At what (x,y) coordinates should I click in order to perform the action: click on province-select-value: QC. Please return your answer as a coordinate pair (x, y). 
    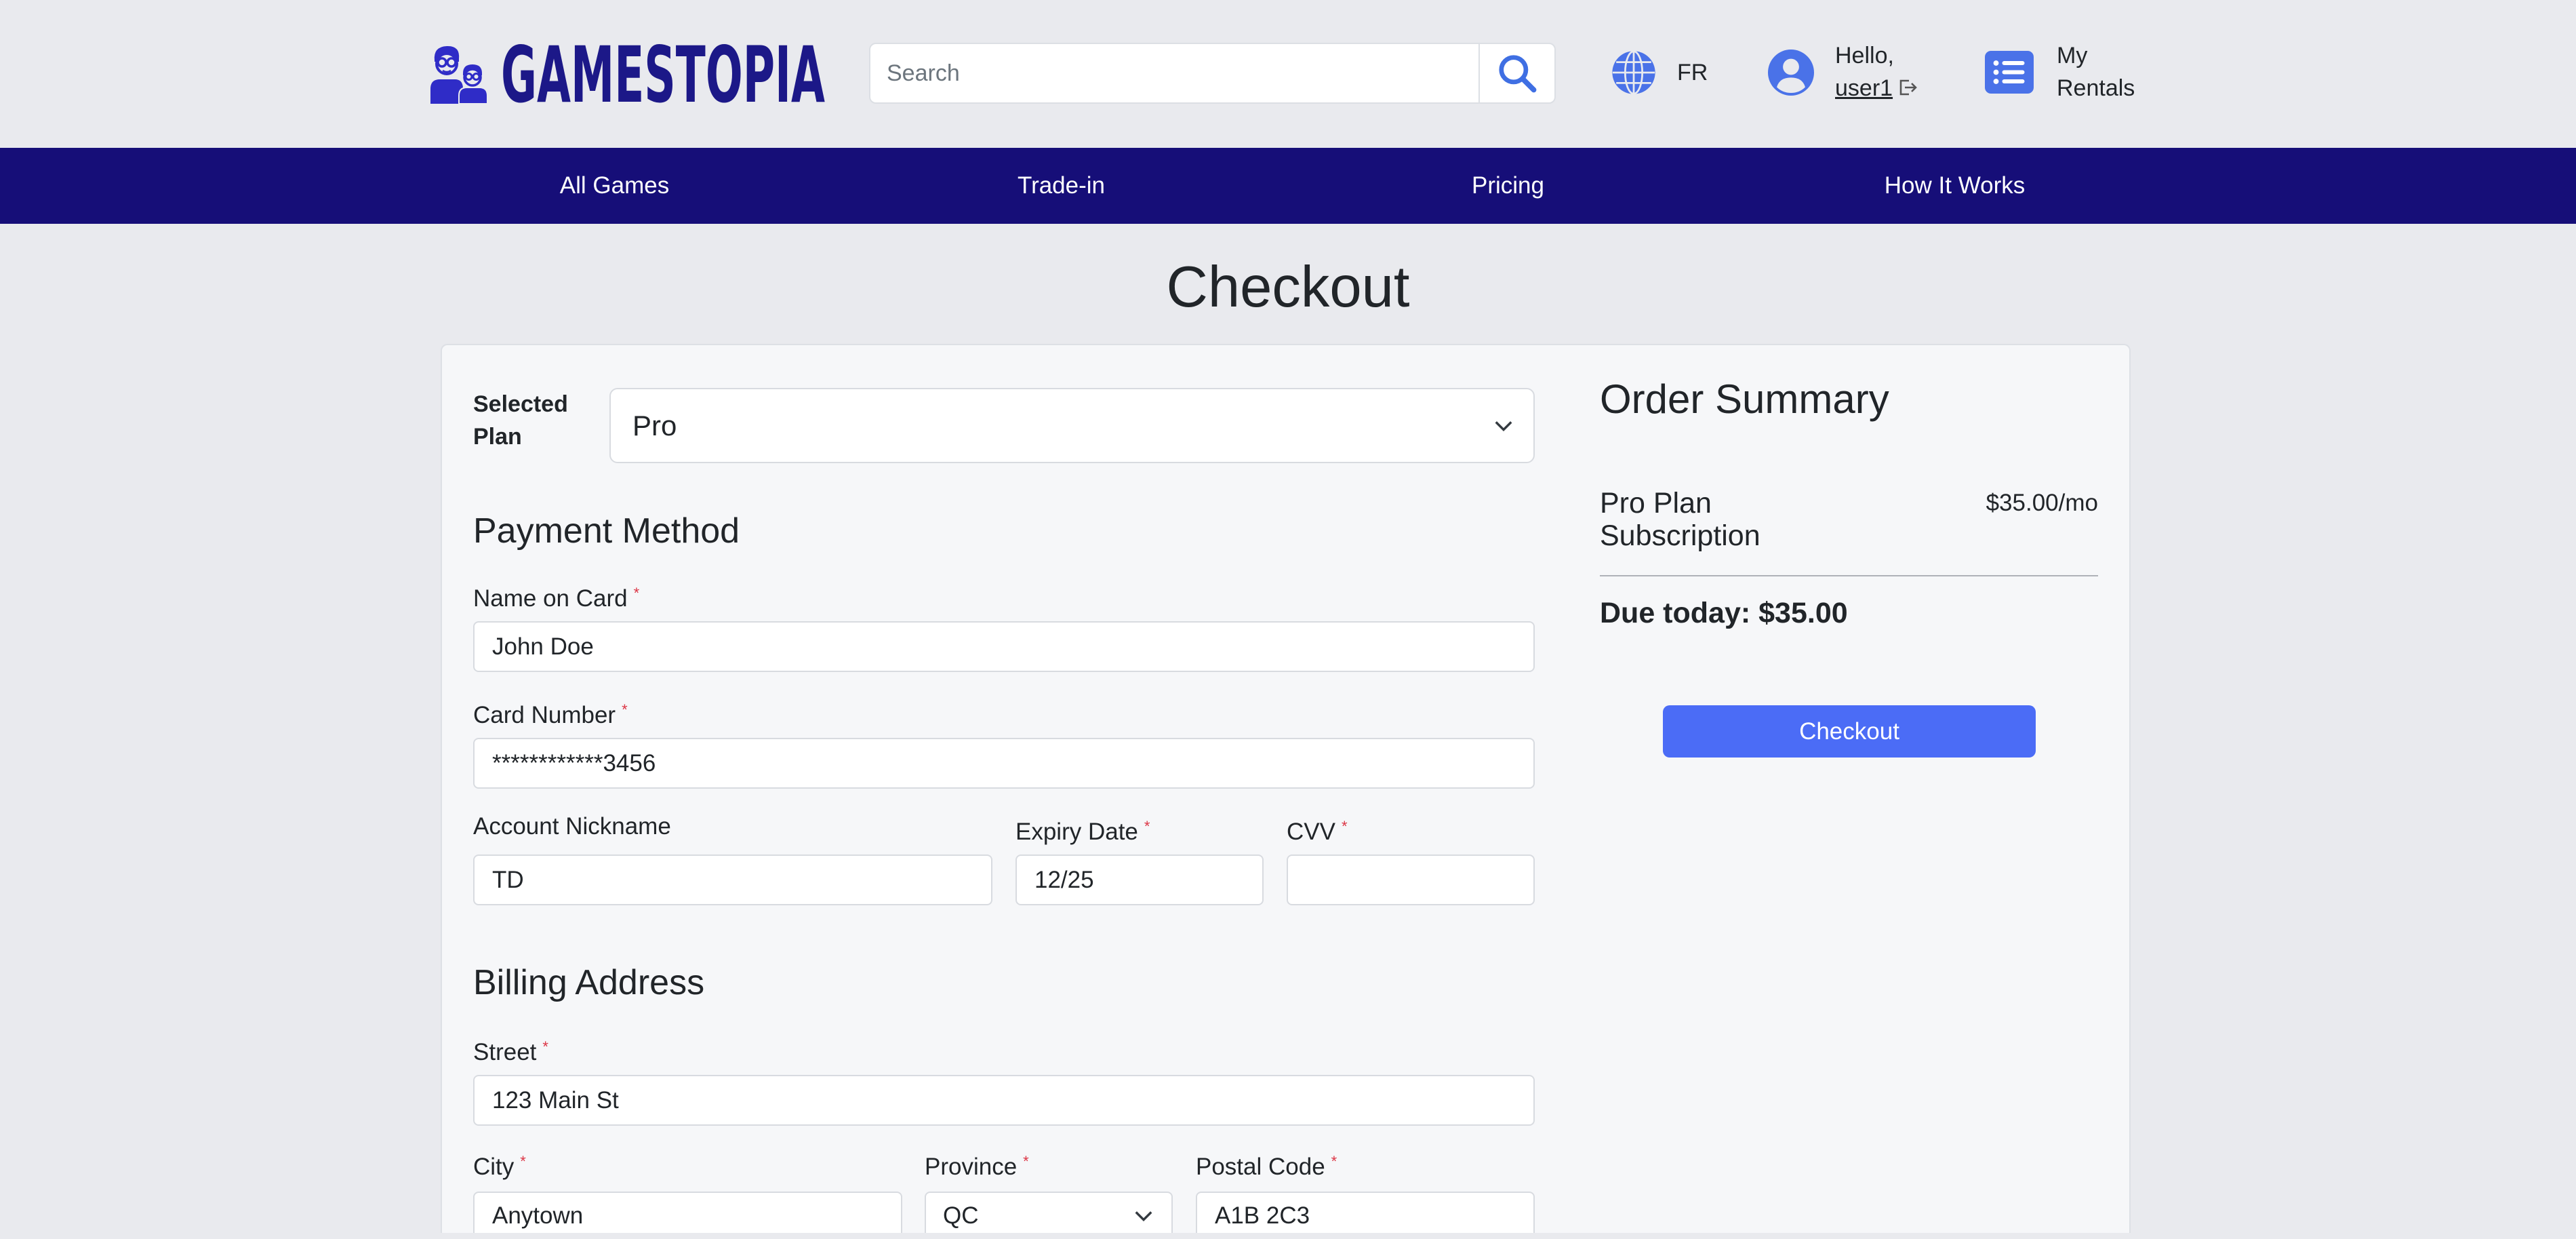
    Looking at the image, I should click on (961, 1215).